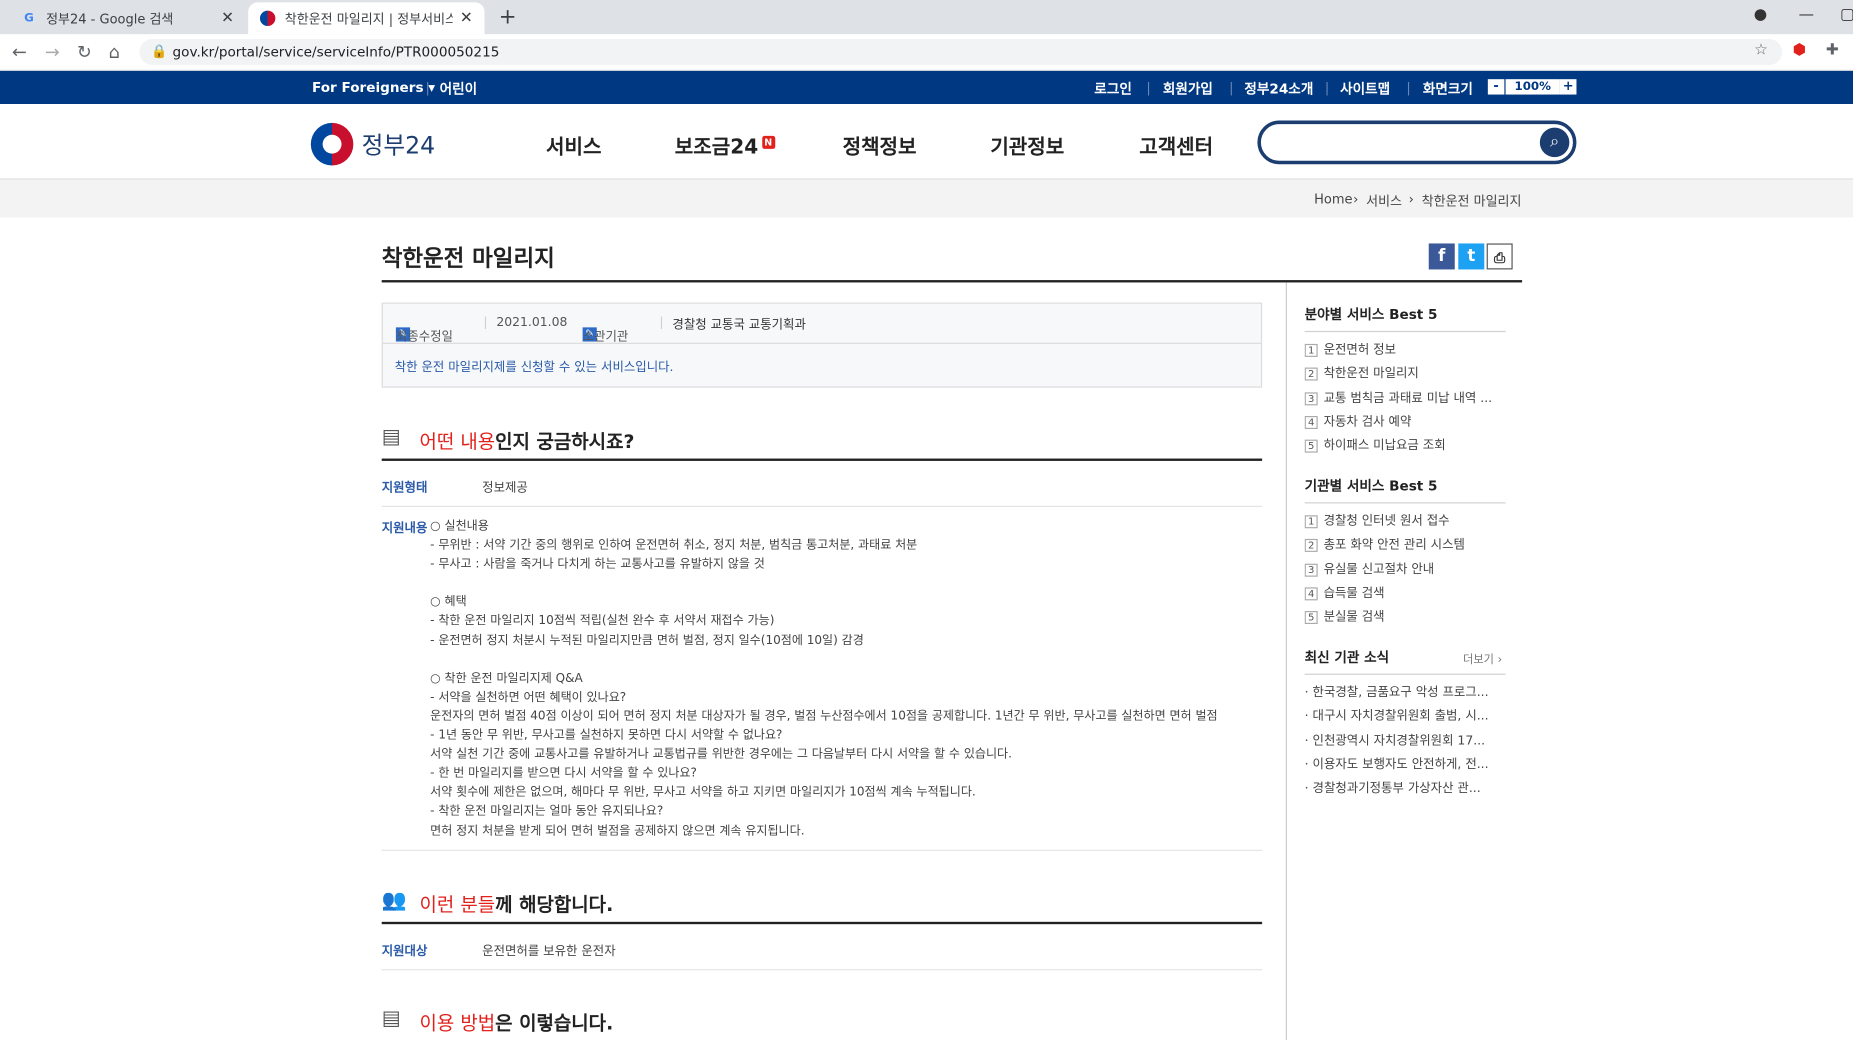  What do you see at coordinates (52, 51) in the screenshot?
I see `forward-icon: →` at bounding box center [52, 51].